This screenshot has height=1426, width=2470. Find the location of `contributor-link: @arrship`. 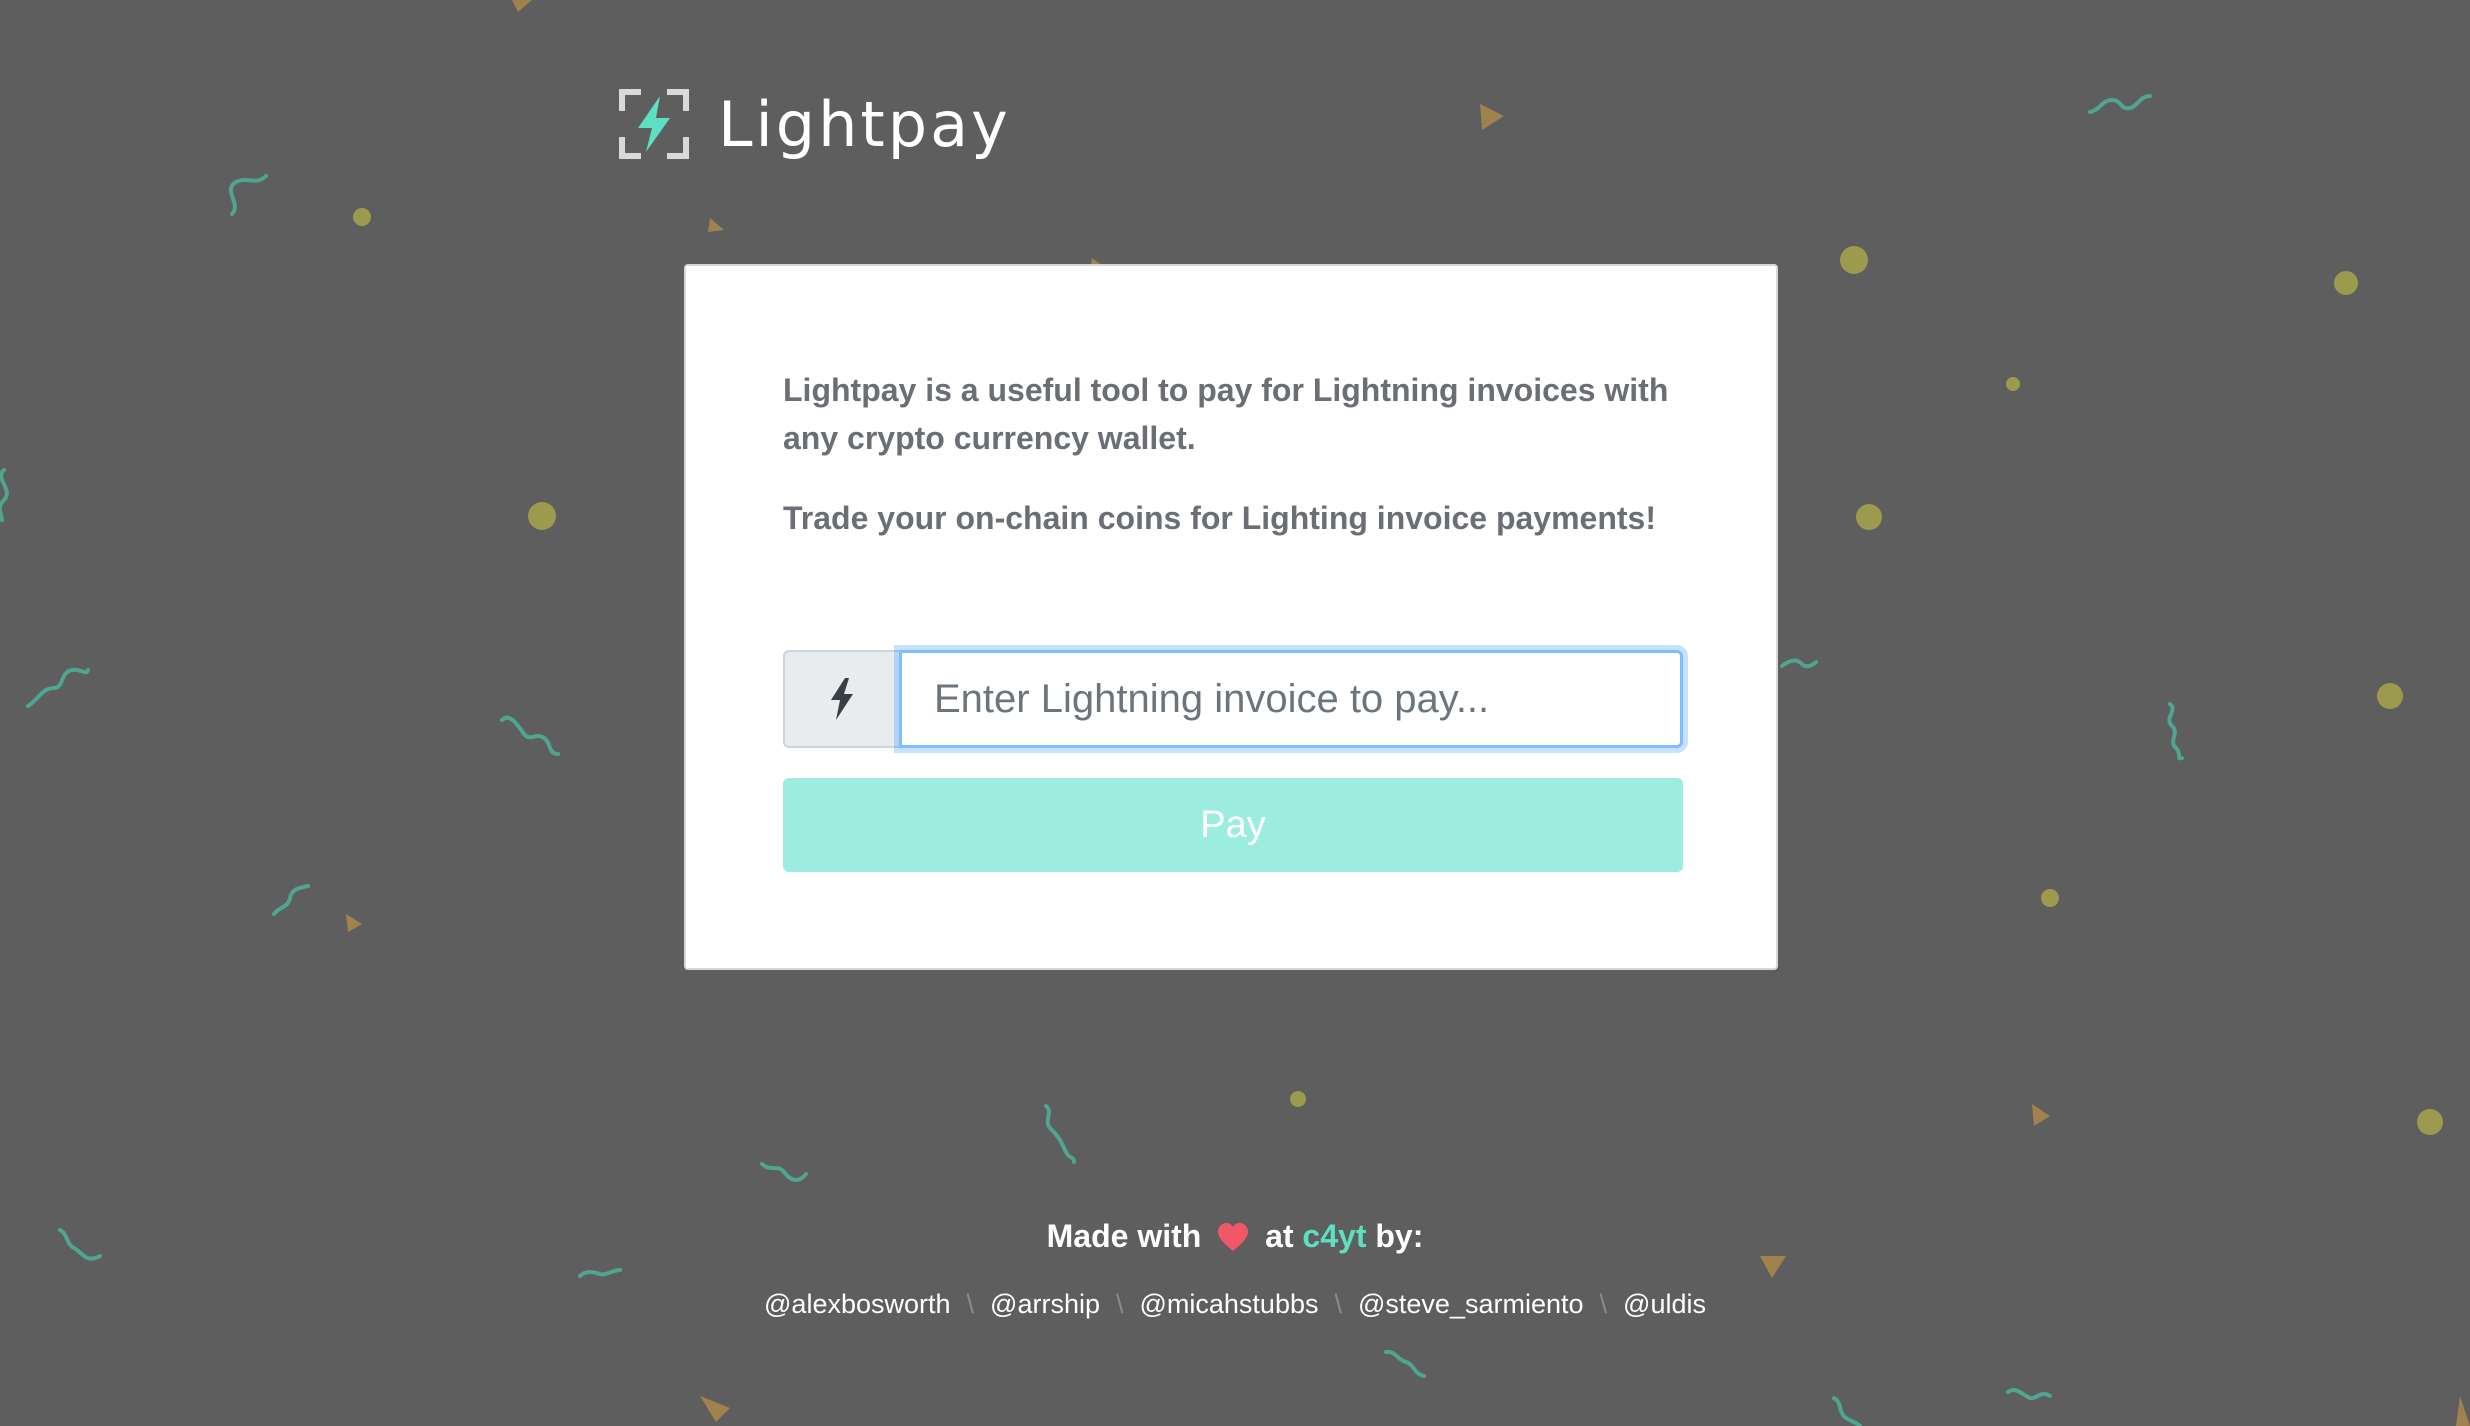

contributor-link: @arrship is located at coordinates (1045, 1304).